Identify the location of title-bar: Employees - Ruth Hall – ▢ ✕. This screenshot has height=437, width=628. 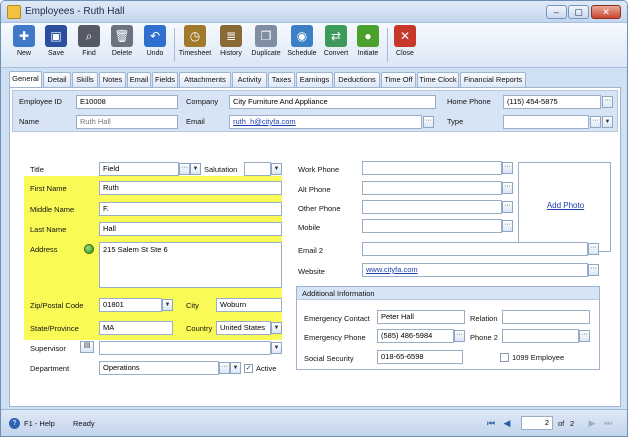
(314, 12).